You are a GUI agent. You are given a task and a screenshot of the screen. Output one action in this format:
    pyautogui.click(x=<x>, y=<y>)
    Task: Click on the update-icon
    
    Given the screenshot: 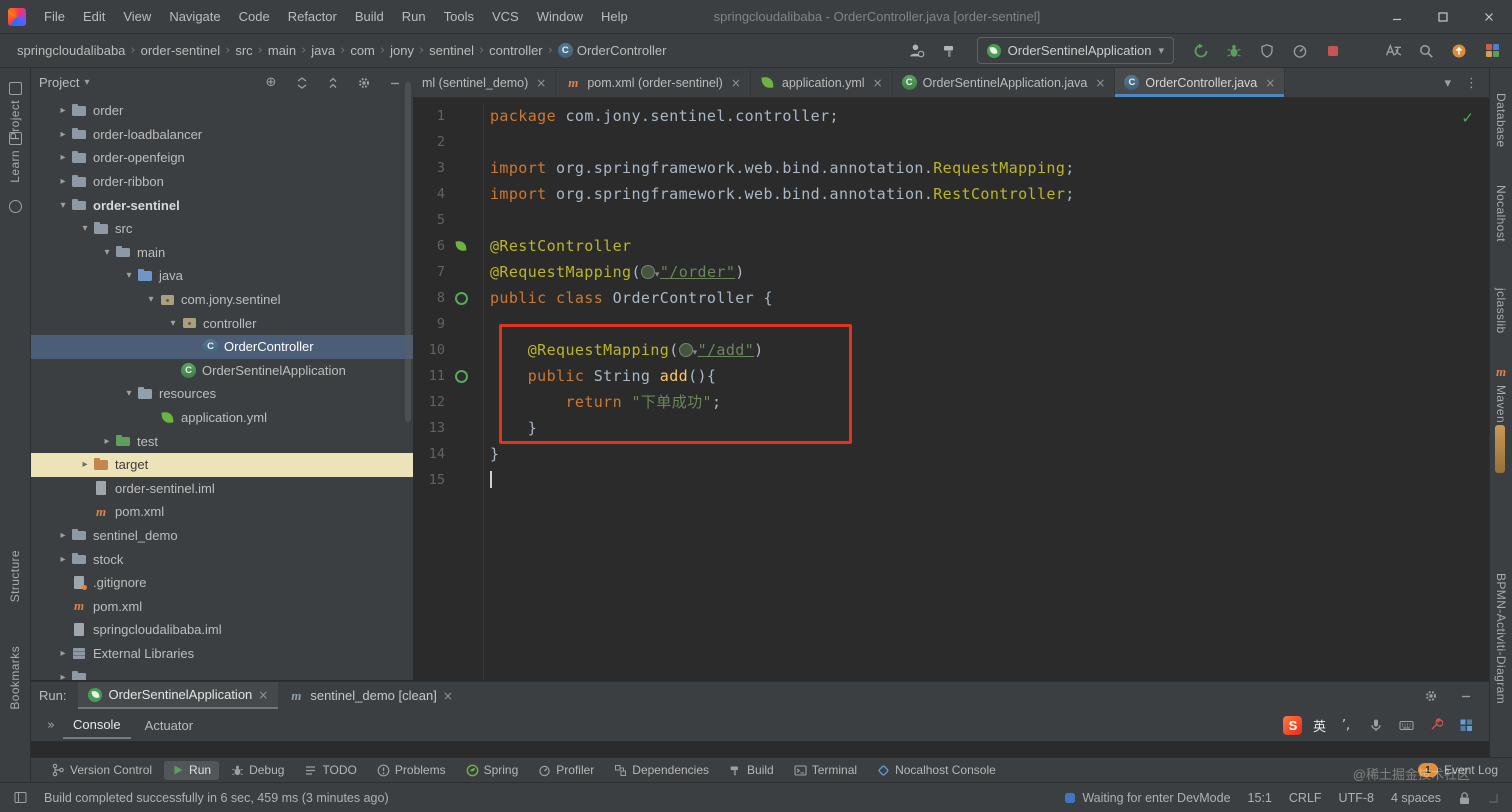 What is the action you would take?
    pyautogui.click(x=1459, y=51)
    